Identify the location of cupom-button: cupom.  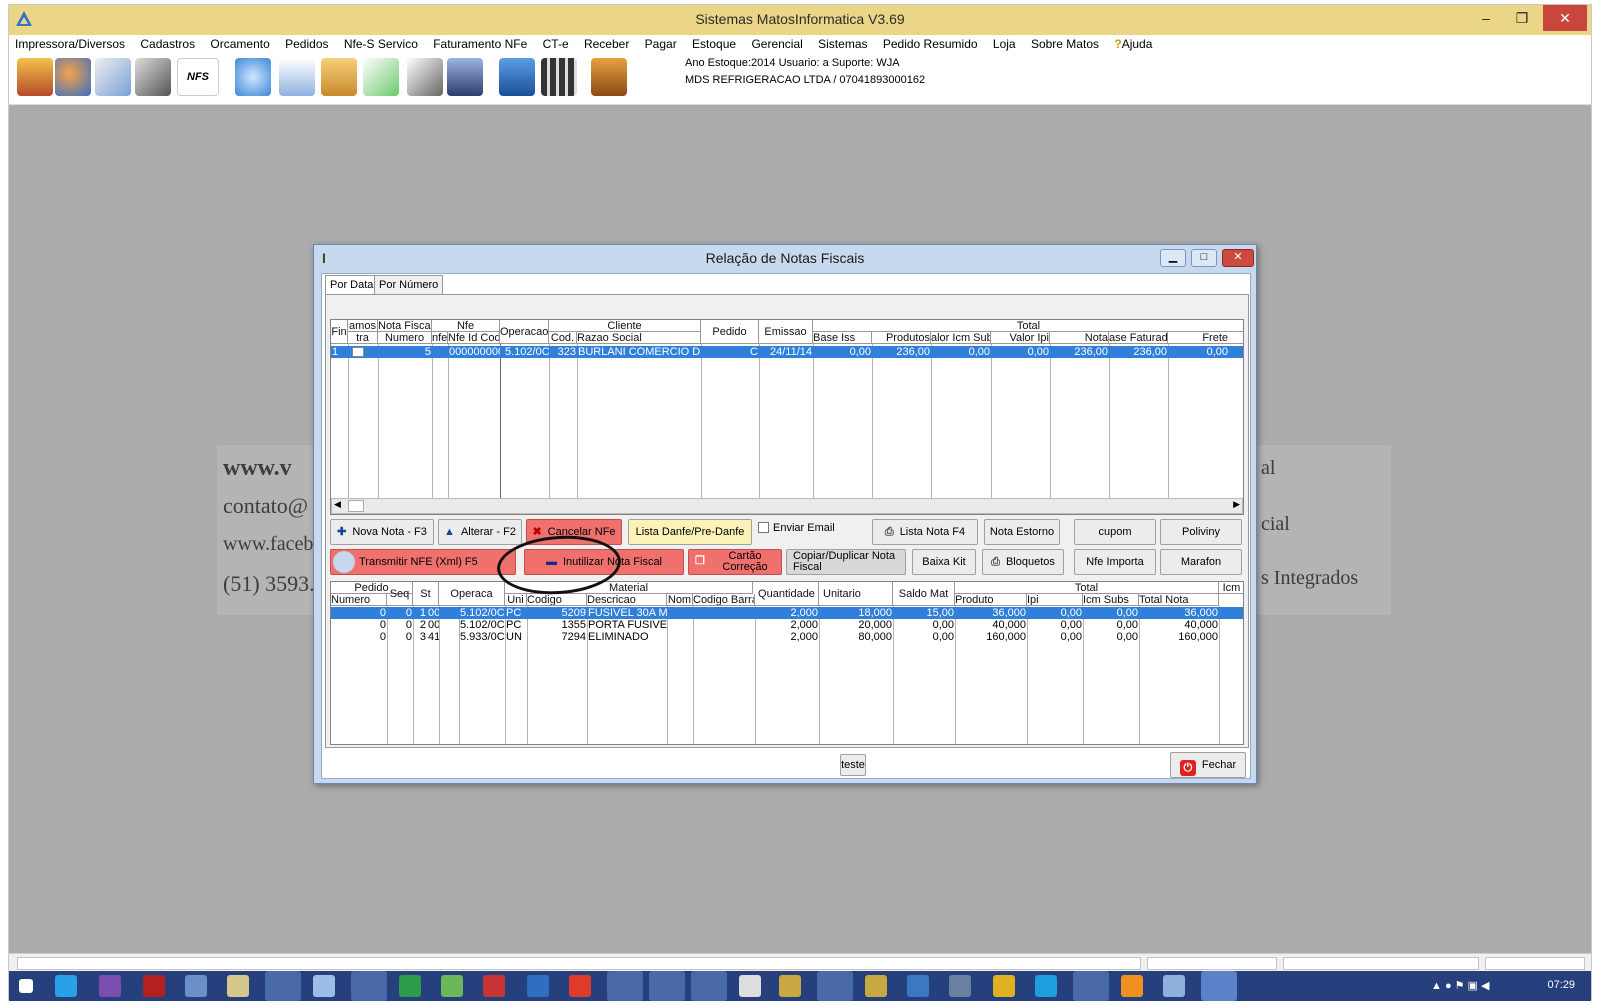
(1115, 532).